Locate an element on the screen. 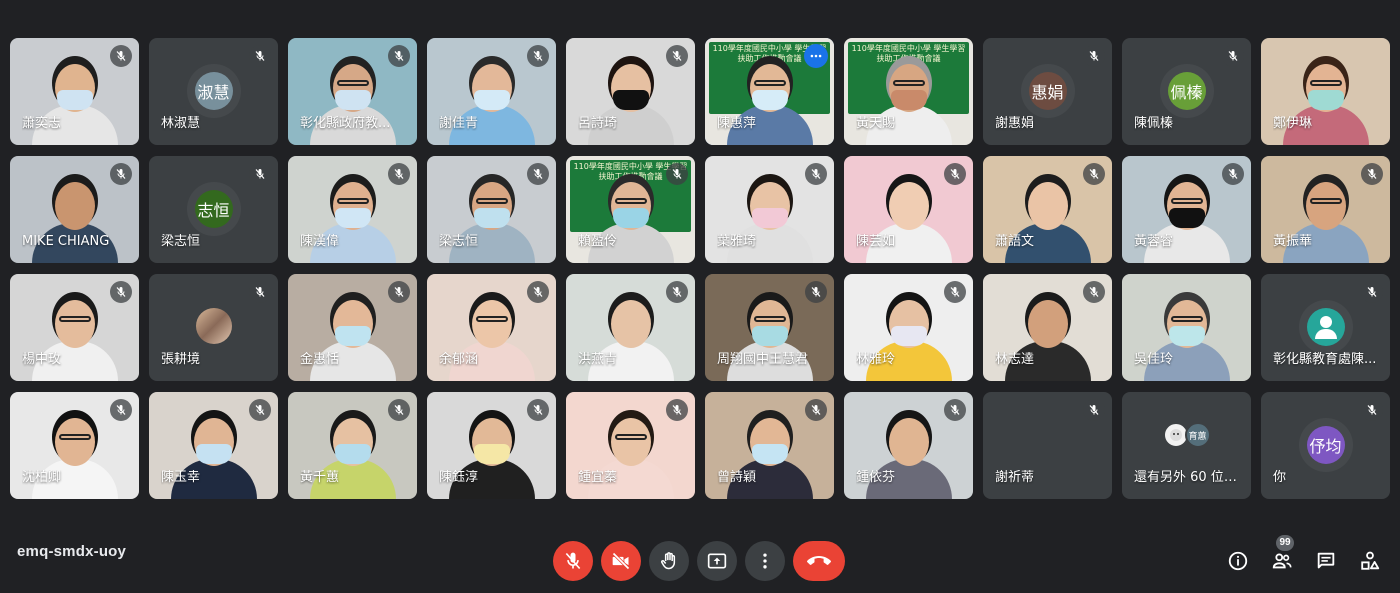 The width and height of the screenshot is (1400, 593). participant-name: 梁志恒 is located at coordinates (459, 241).